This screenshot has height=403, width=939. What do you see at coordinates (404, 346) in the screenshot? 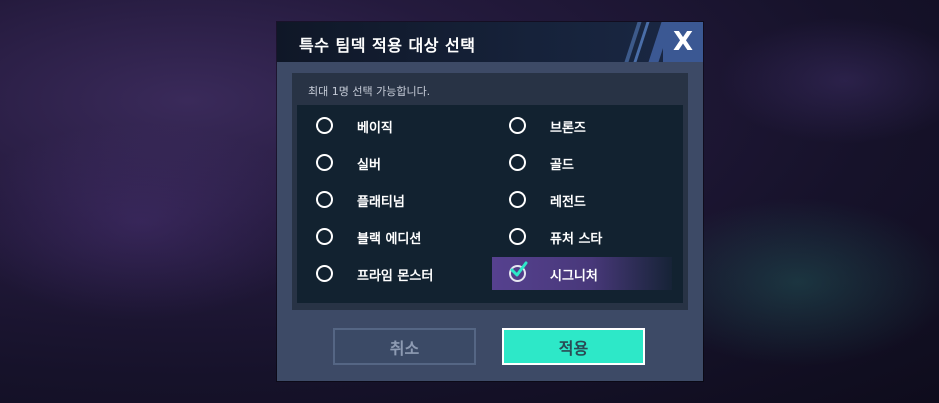
I see `cancel-button: 취소` at bounding box center [404, 346].